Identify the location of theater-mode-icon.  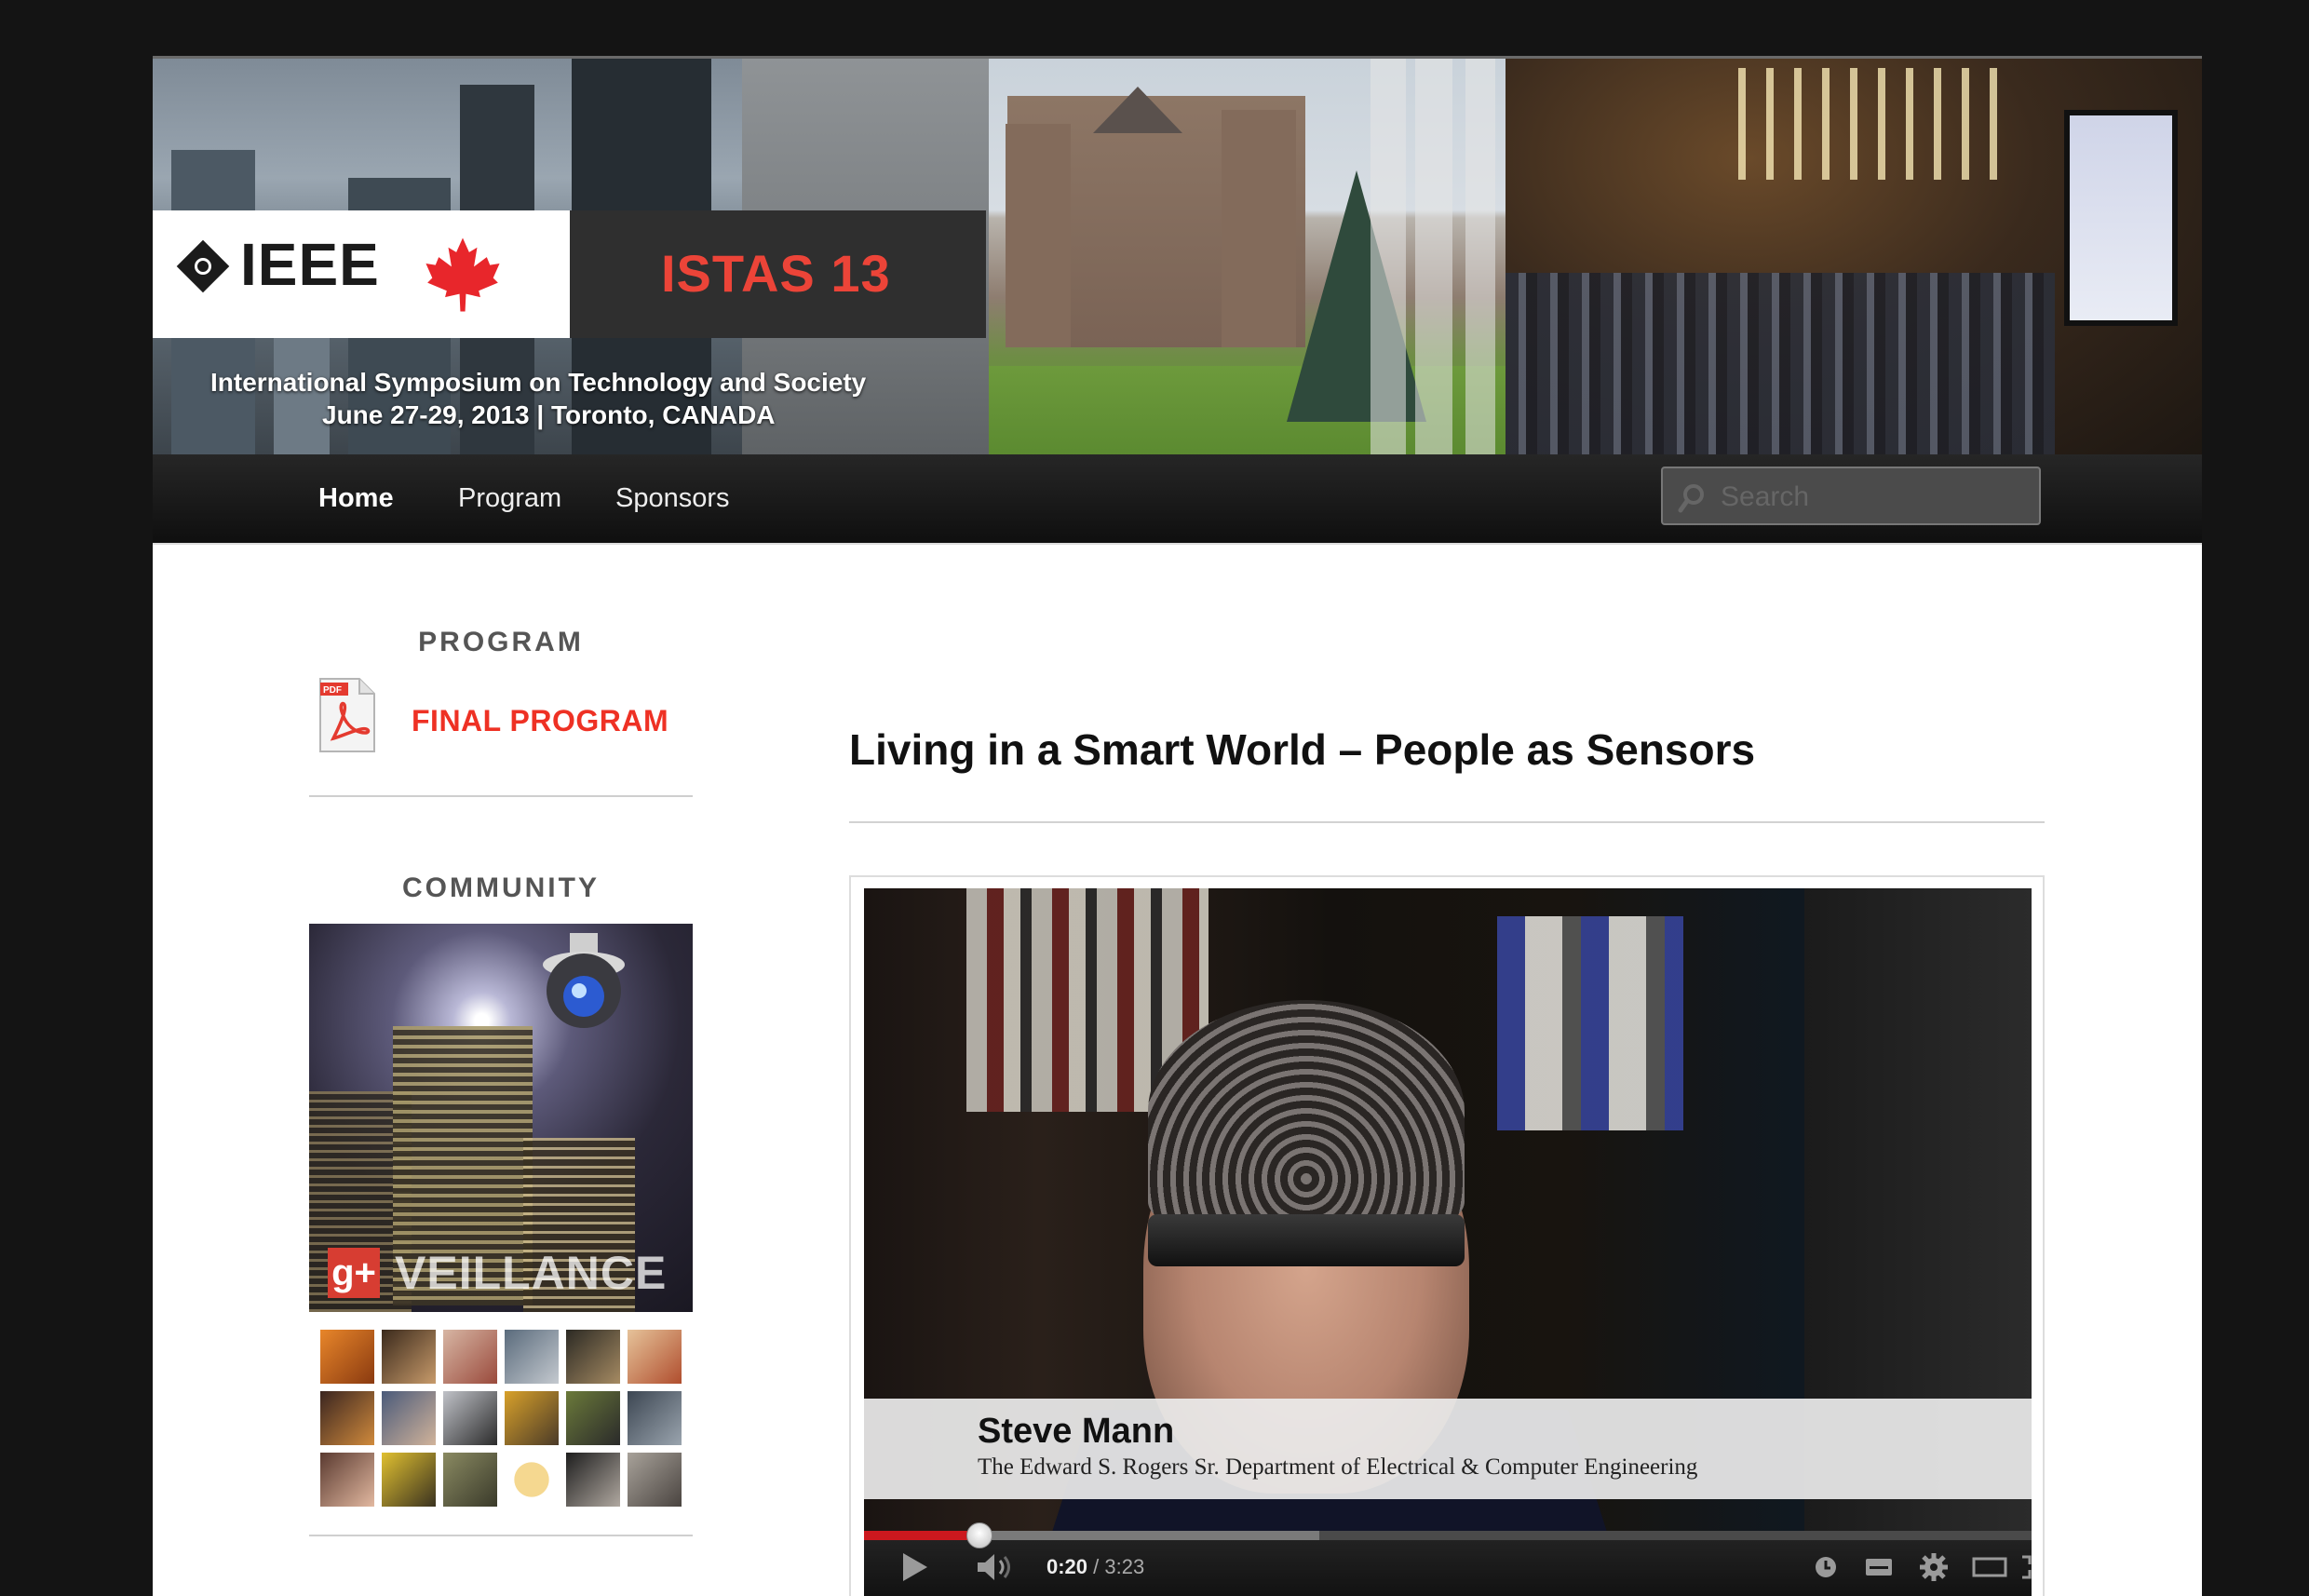
(1989, 1567).